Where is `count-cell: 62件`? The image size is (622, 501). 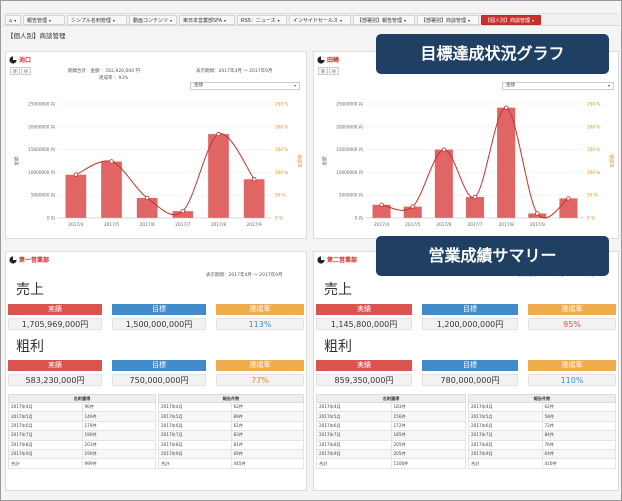
count-cell: 62件 is located at coordinates (267, 407).